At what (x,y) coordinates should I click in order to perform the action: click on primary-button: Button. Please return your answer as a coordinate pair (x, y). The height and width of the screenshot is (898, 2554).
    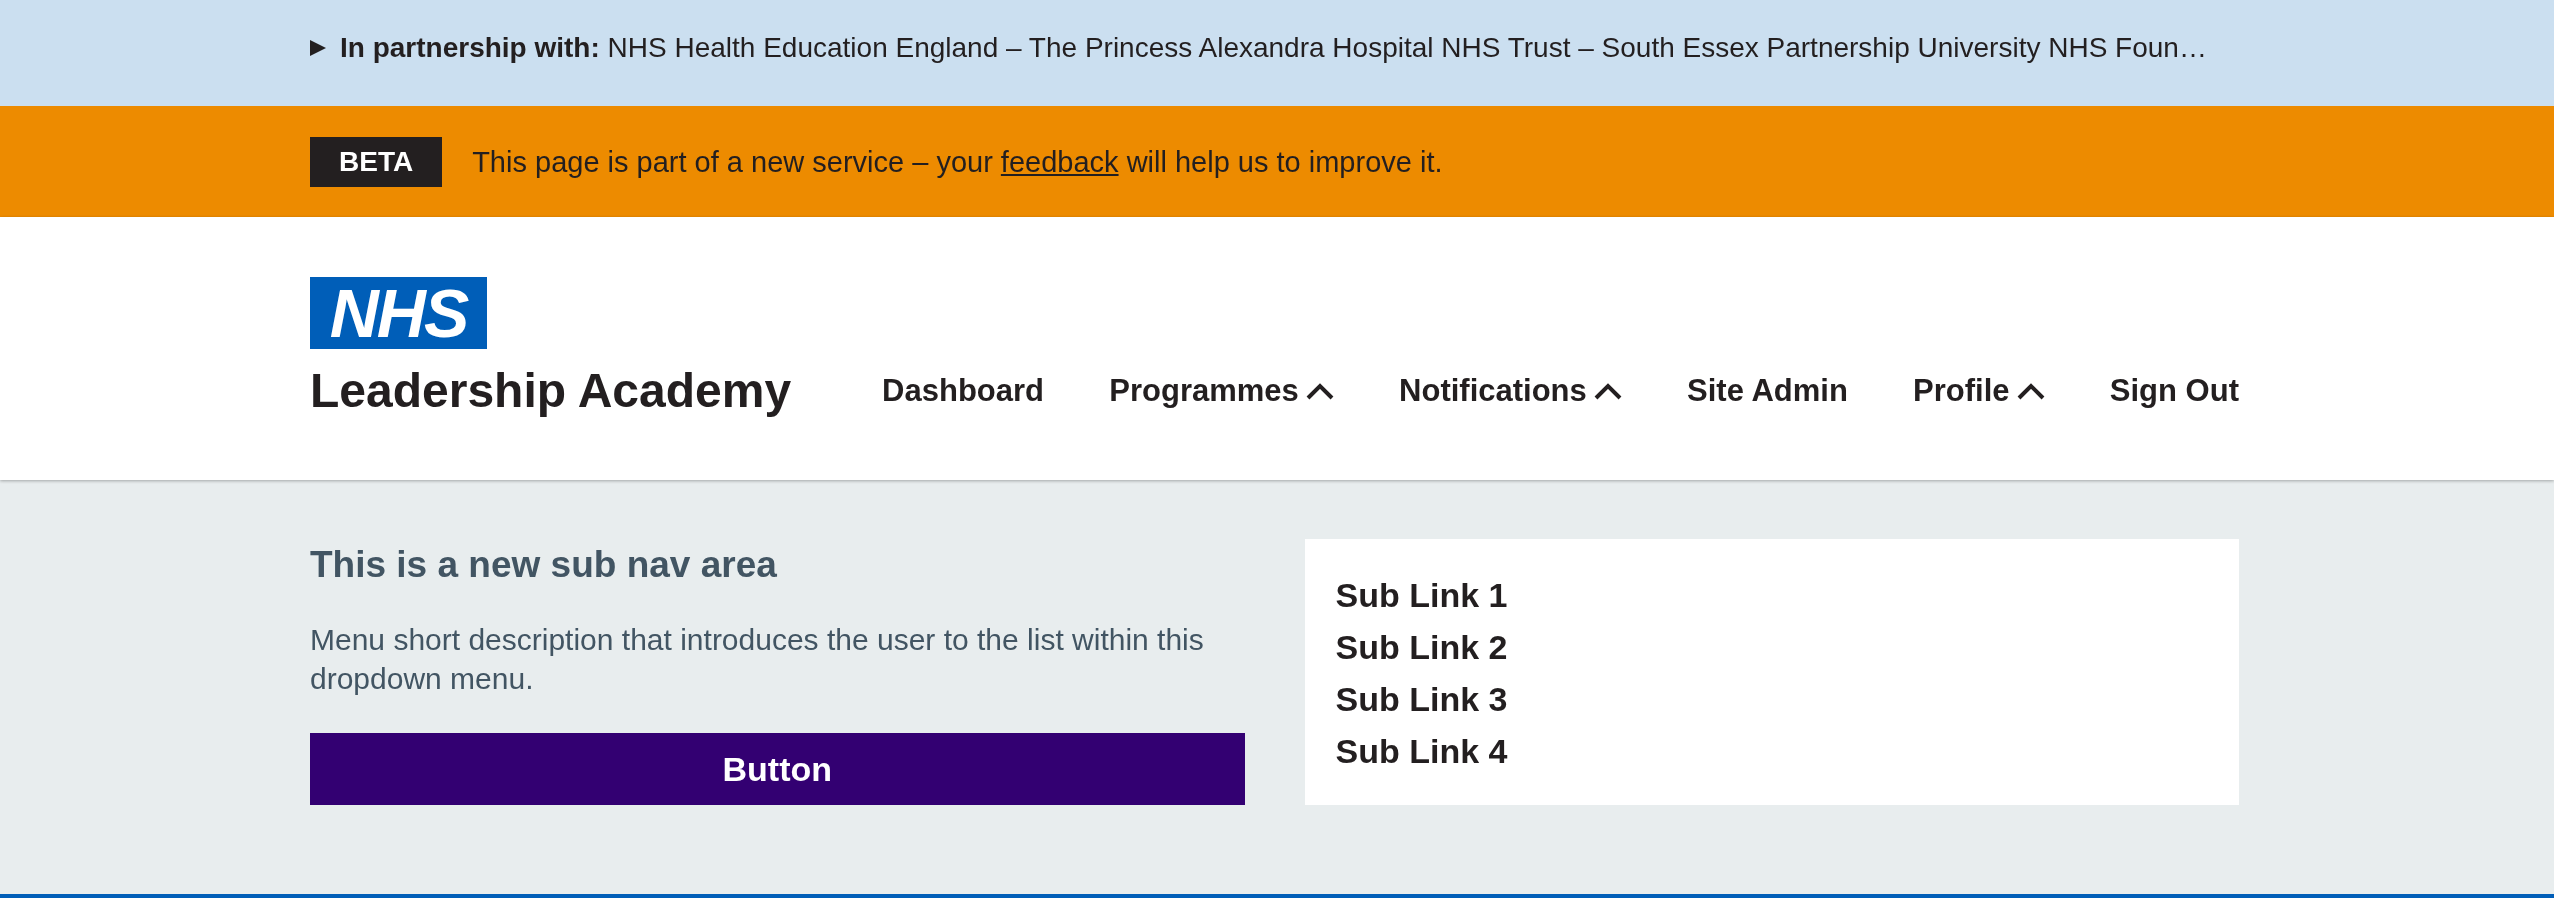
    Looking at the image, I should click on (777, 769).